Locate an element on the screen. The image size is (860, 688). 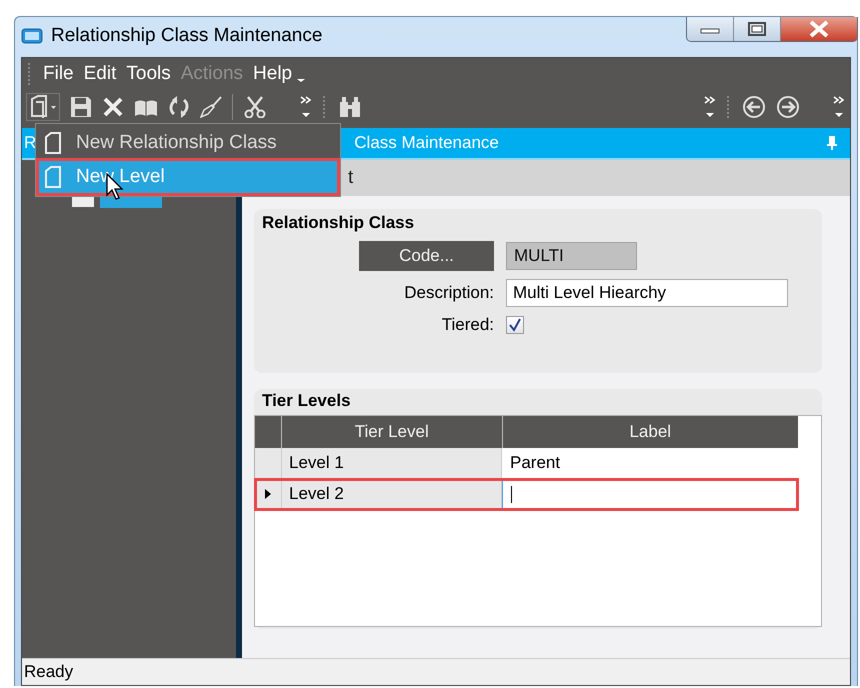
table-row: Level 2 is located at coordinates (526, 494).